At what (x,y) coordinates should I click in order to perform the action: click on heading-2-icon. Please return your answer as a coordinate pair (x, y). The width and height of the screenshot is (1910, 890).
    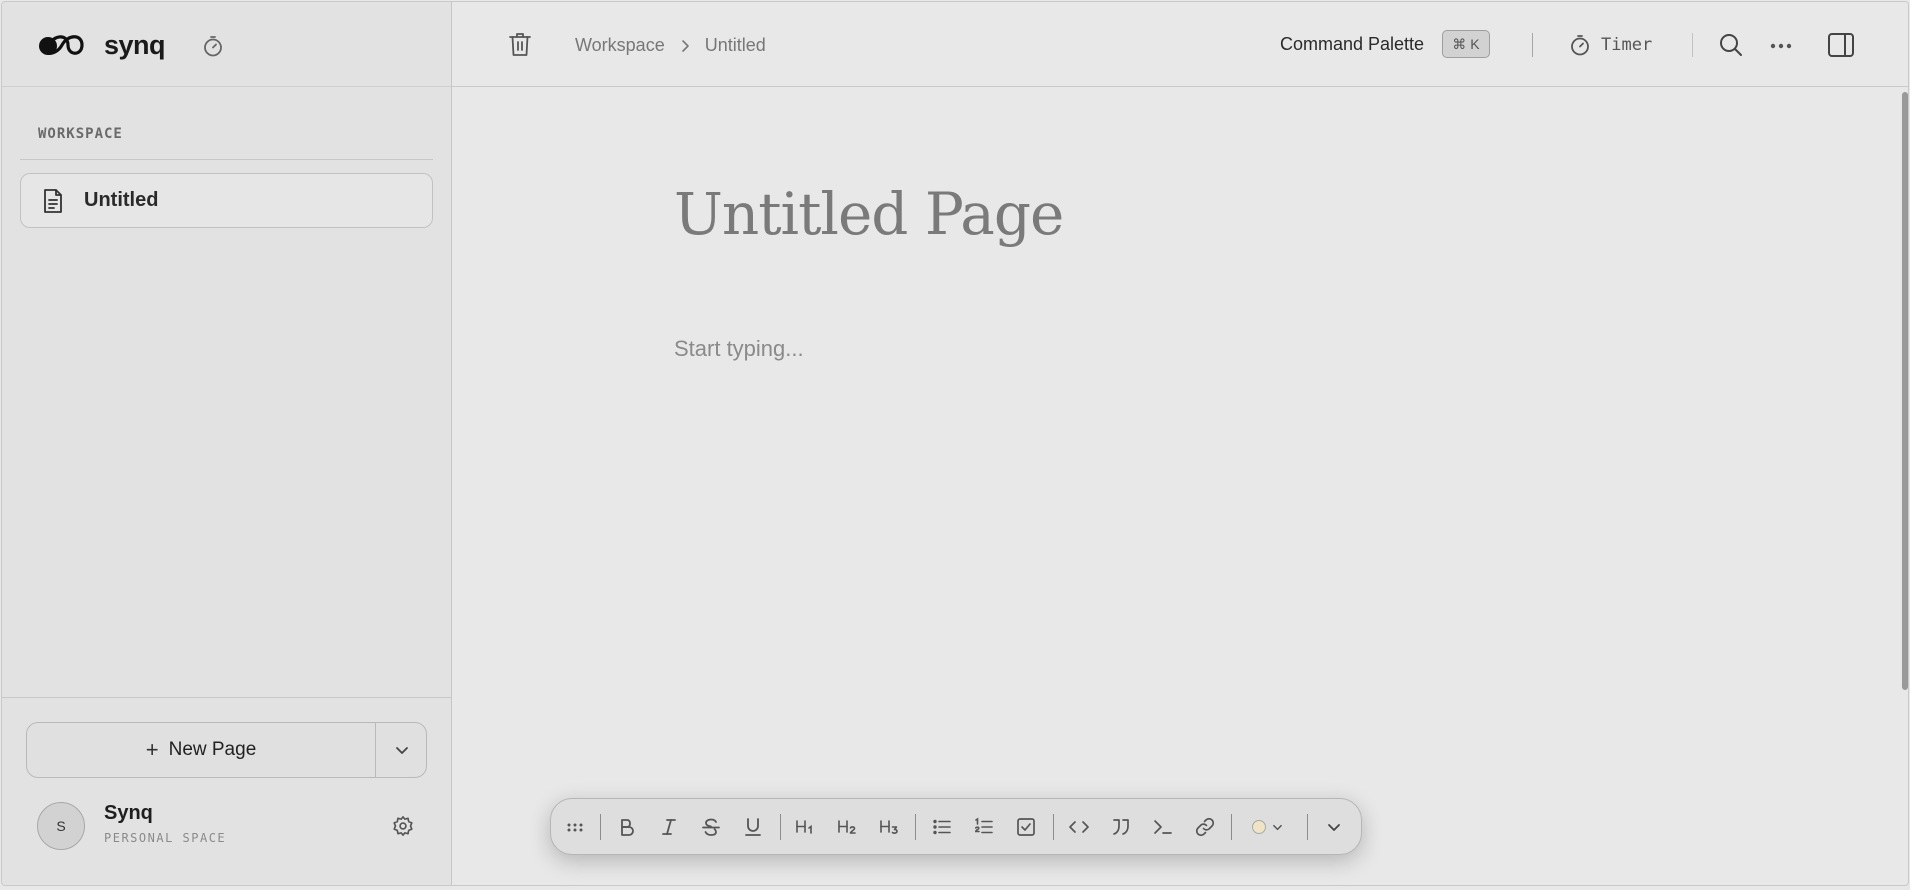
    Looking at the image, I should click on (847, 827).